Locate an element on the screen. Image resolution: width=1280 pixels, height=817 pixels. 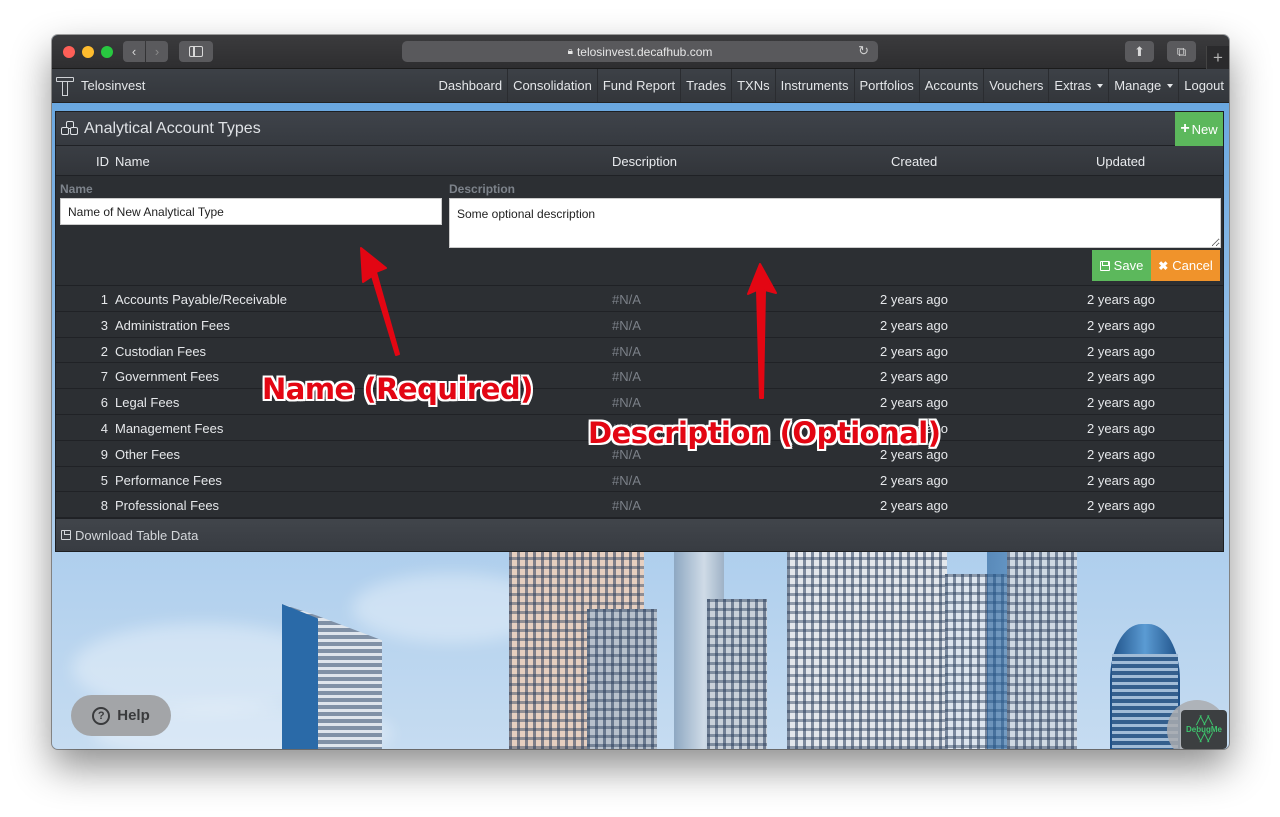
name-input is located at coordinates (251, 211).